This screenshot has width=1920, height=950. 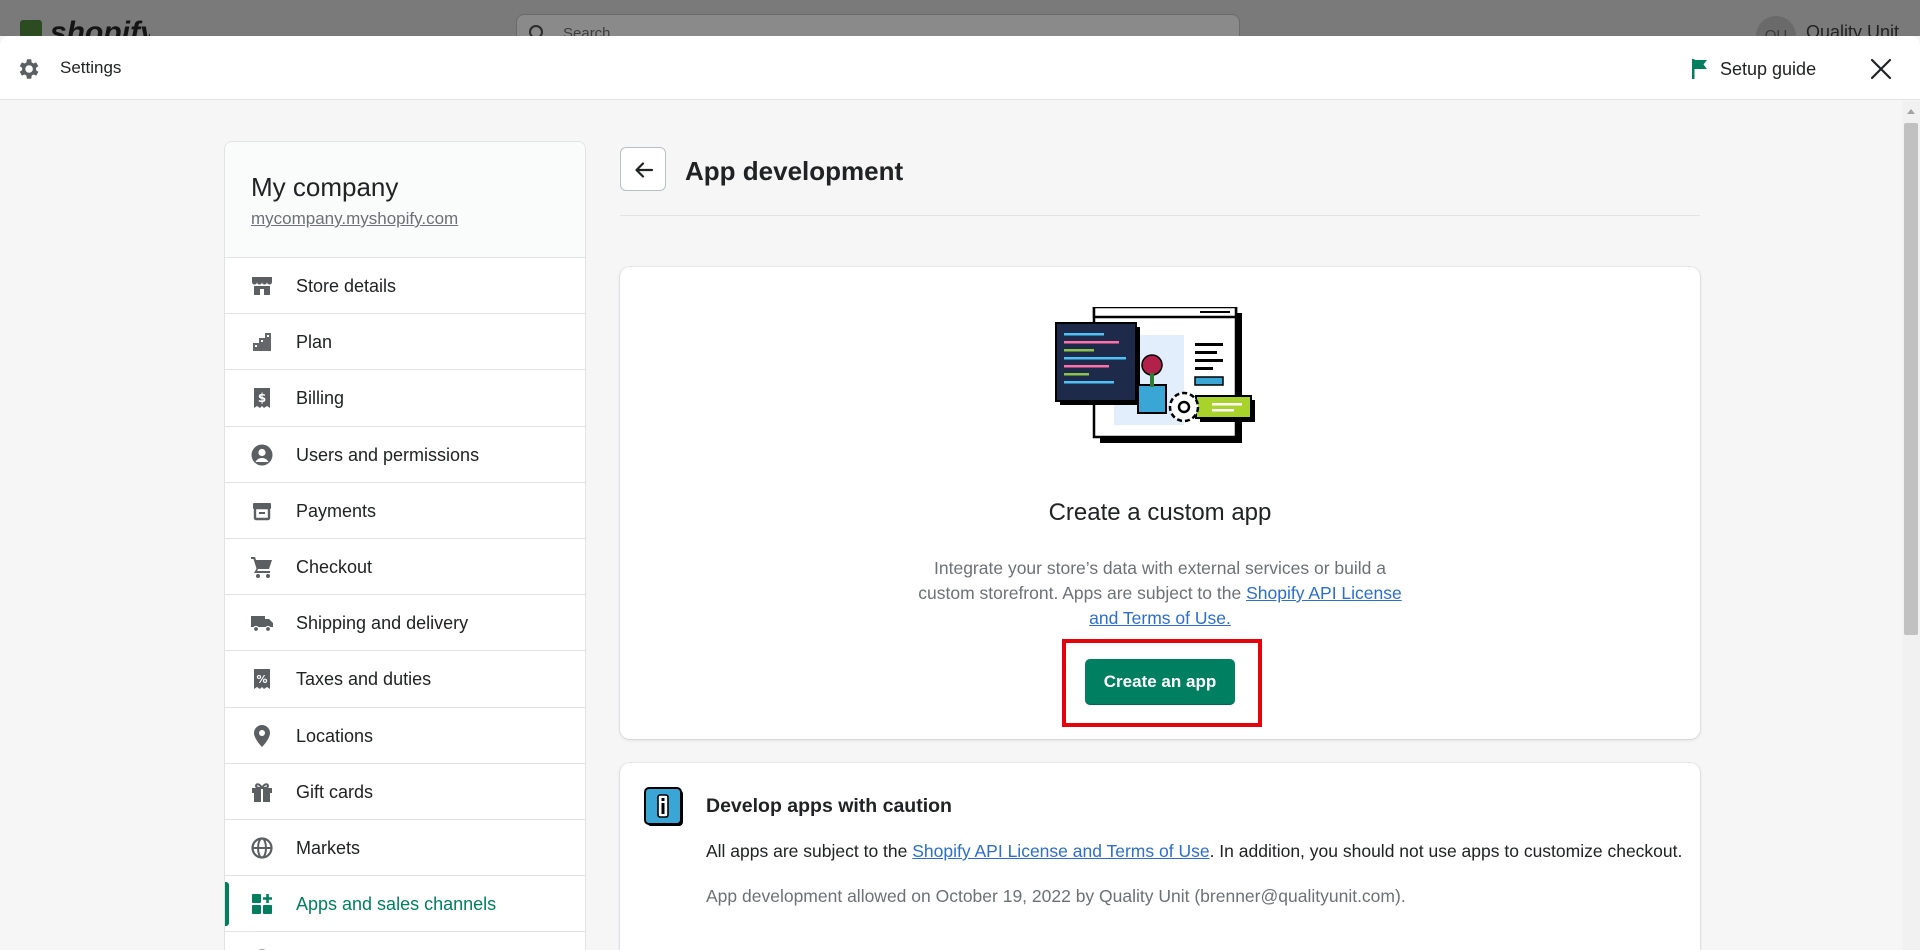 I want to click on store-name: My company, so click(x=325, y=187).